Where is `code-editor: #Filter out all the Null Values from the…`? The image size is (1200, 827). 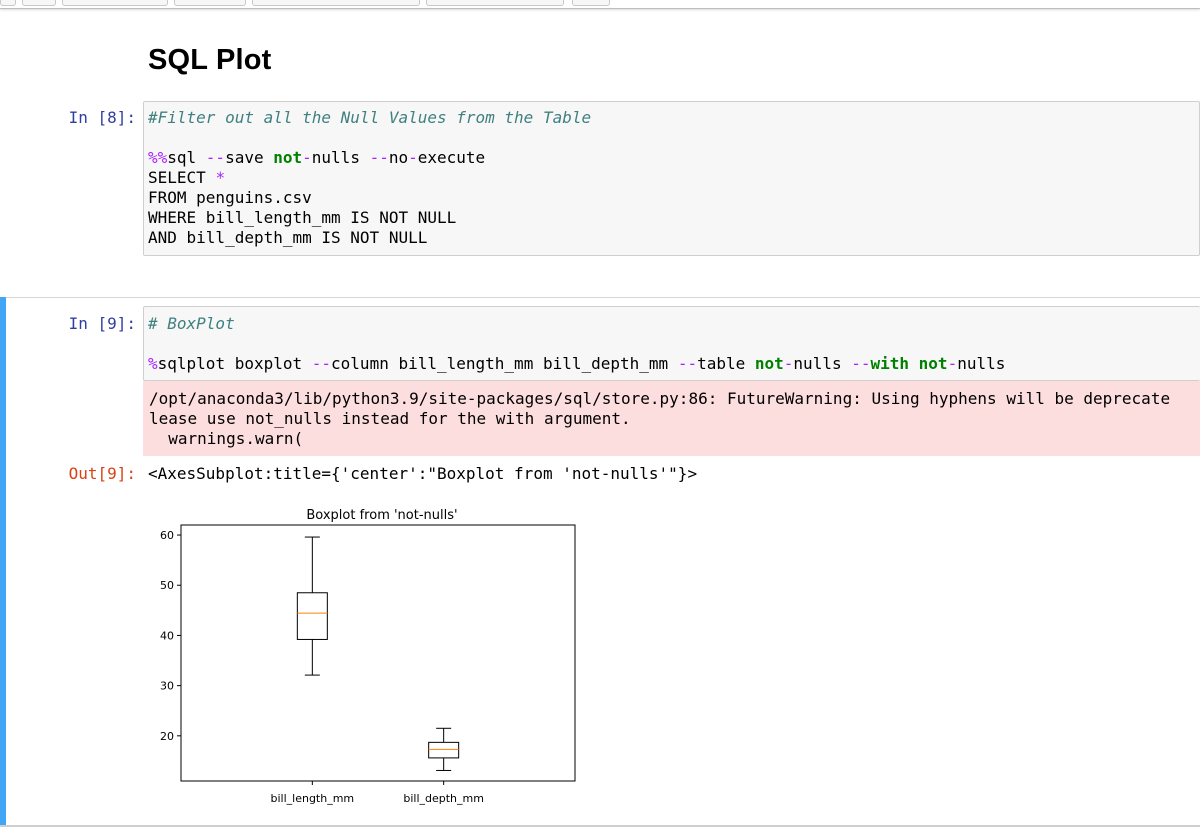
code-editor: #Filter out all the Null Values from the… is located at coordinates (369, 178).